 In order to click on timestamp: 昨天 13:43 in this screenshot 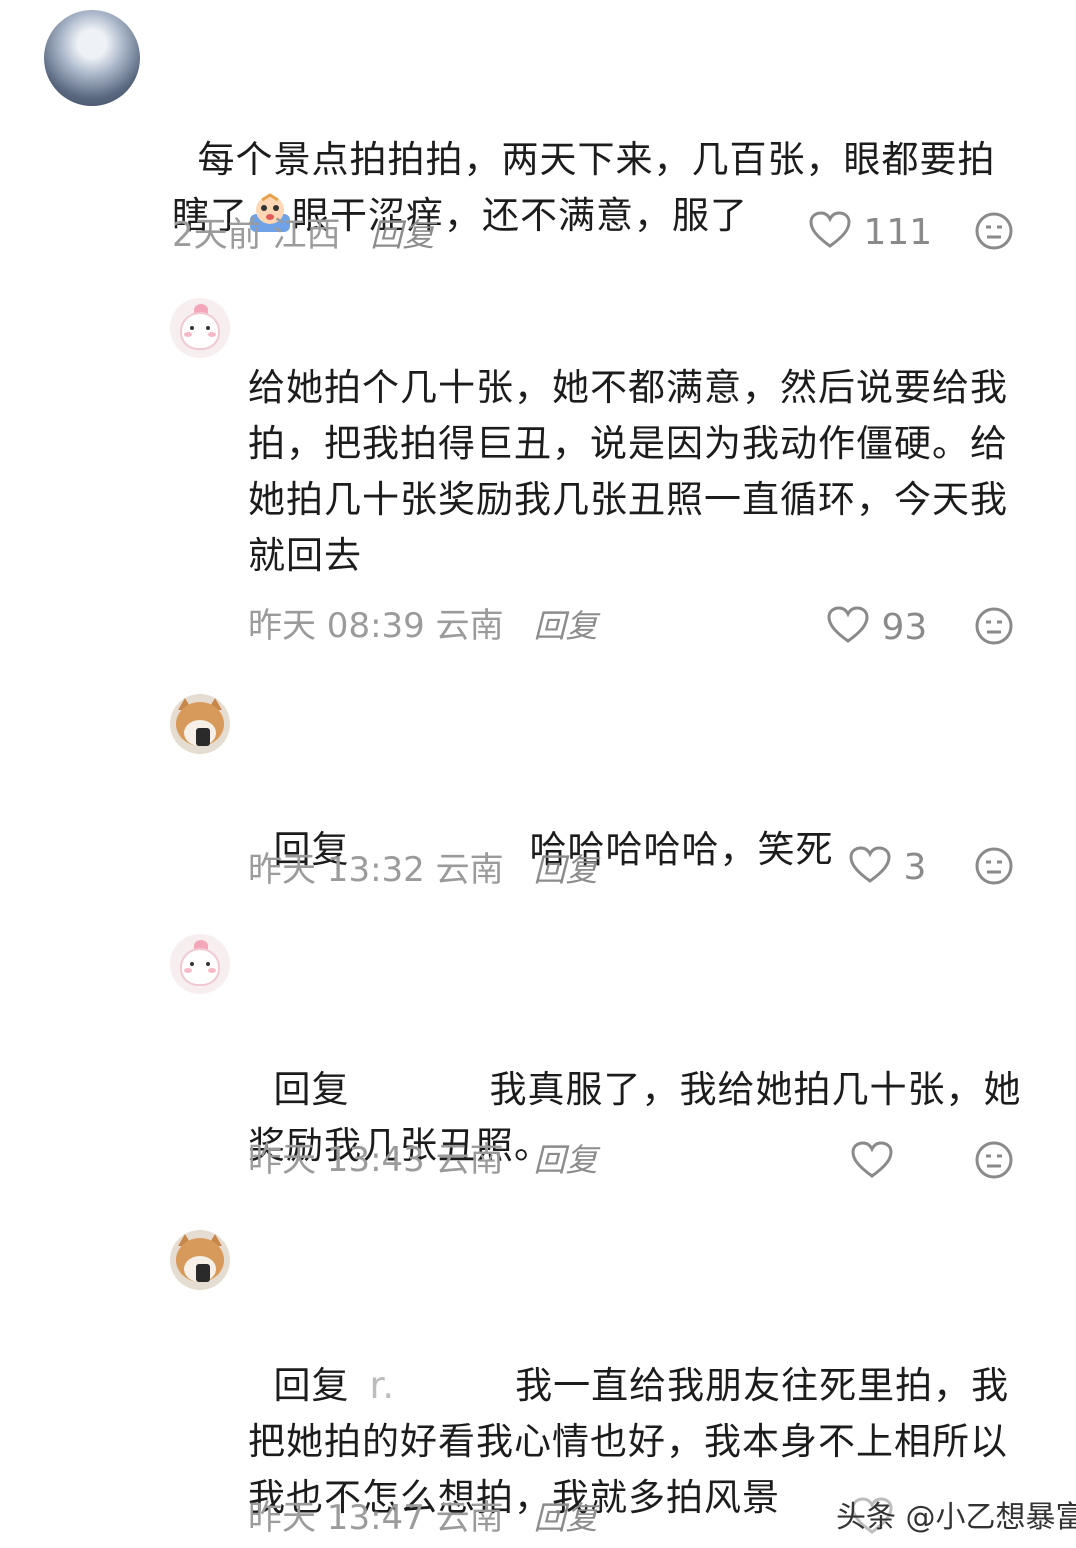, I will do `click(336, 1160)`.